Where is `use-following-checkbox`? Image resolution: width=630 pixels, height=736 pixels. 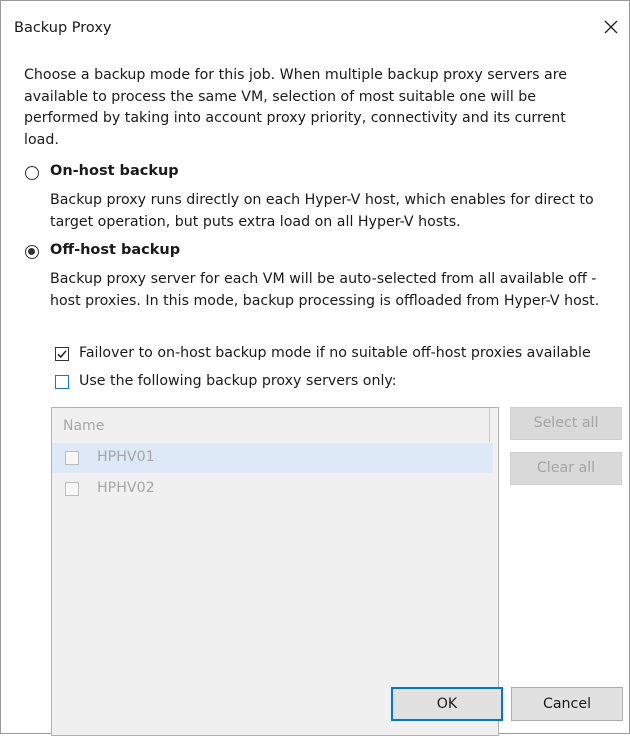 use-following-checkbox is located at coordinates (62, 382).